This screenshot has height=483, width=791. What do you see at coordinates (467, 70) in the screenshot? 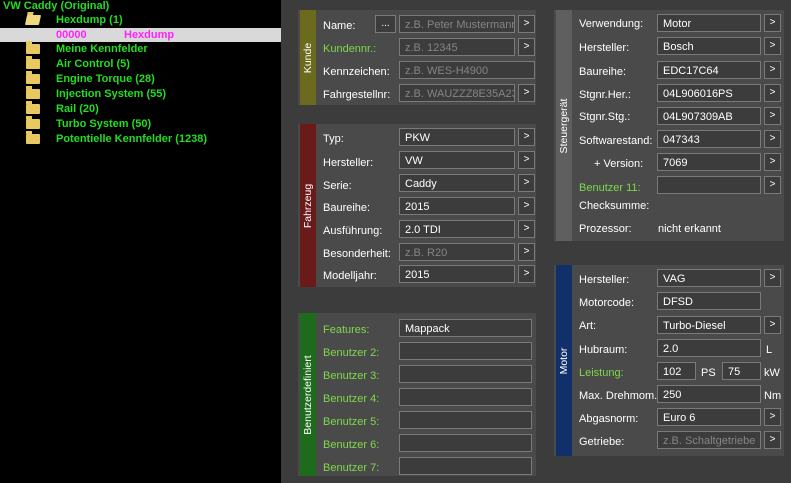
I see `kennzeichen-field: z.B. WES-H4900` at bounding box center [467, 70].